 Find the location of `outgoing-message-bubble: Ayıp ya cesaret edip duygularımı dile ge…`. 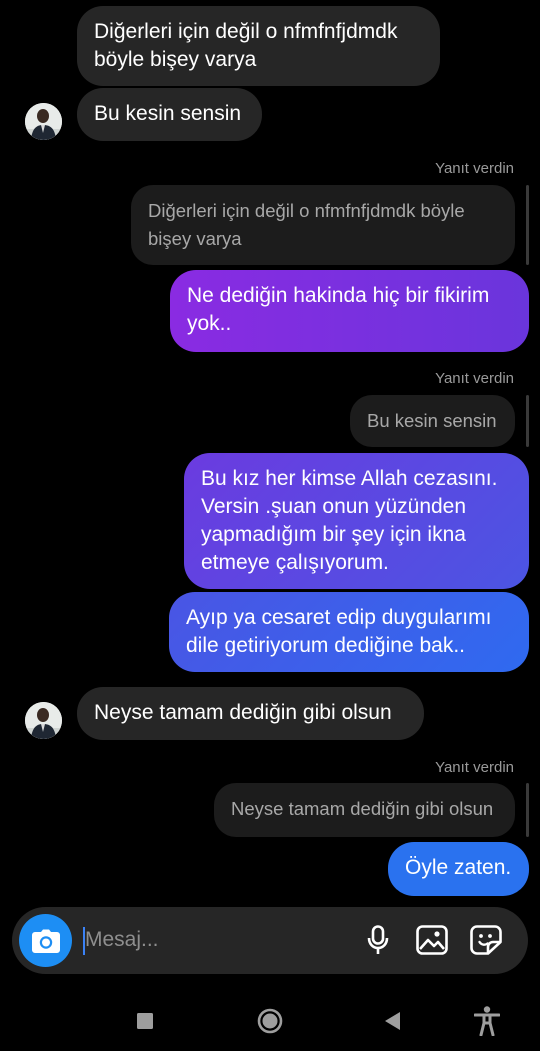

outgoing-message-bubble: Ayıp ya cesaret edip duygularımı dile ge… is located at coordinates (349, 632).